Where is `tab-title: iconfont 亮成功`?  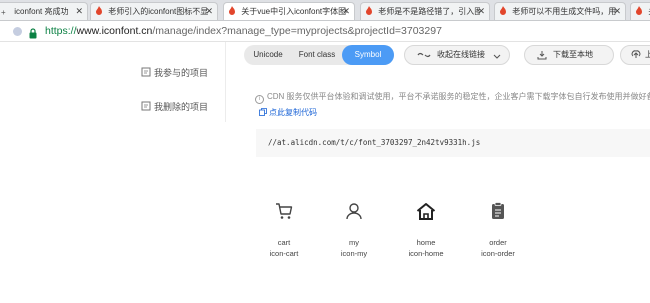 tab-title: iconfont 亮成功 is located at coordinates (41, 11).